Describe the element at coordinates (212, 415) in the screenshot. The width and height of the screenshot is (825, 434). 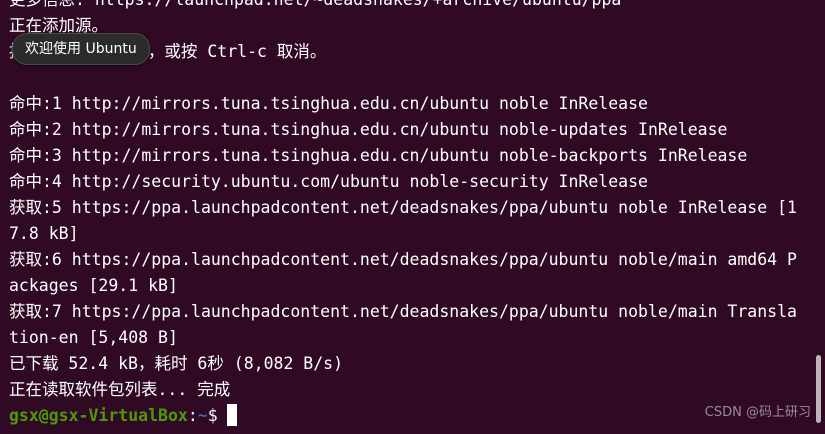
I see `prompt-symbol: $` at that location.